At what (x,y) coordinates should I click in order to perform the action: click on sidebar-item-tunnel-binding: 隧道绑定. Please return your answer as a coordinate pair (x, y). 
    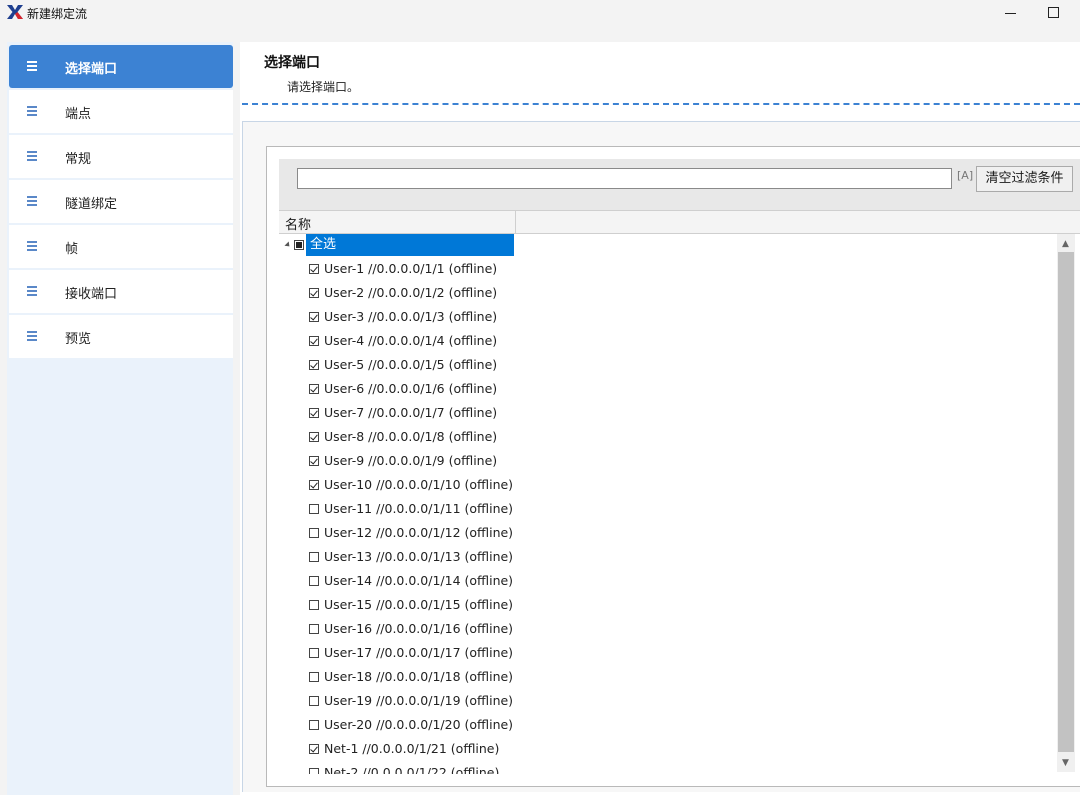
    Looking at the image, I should click on (121, 201).